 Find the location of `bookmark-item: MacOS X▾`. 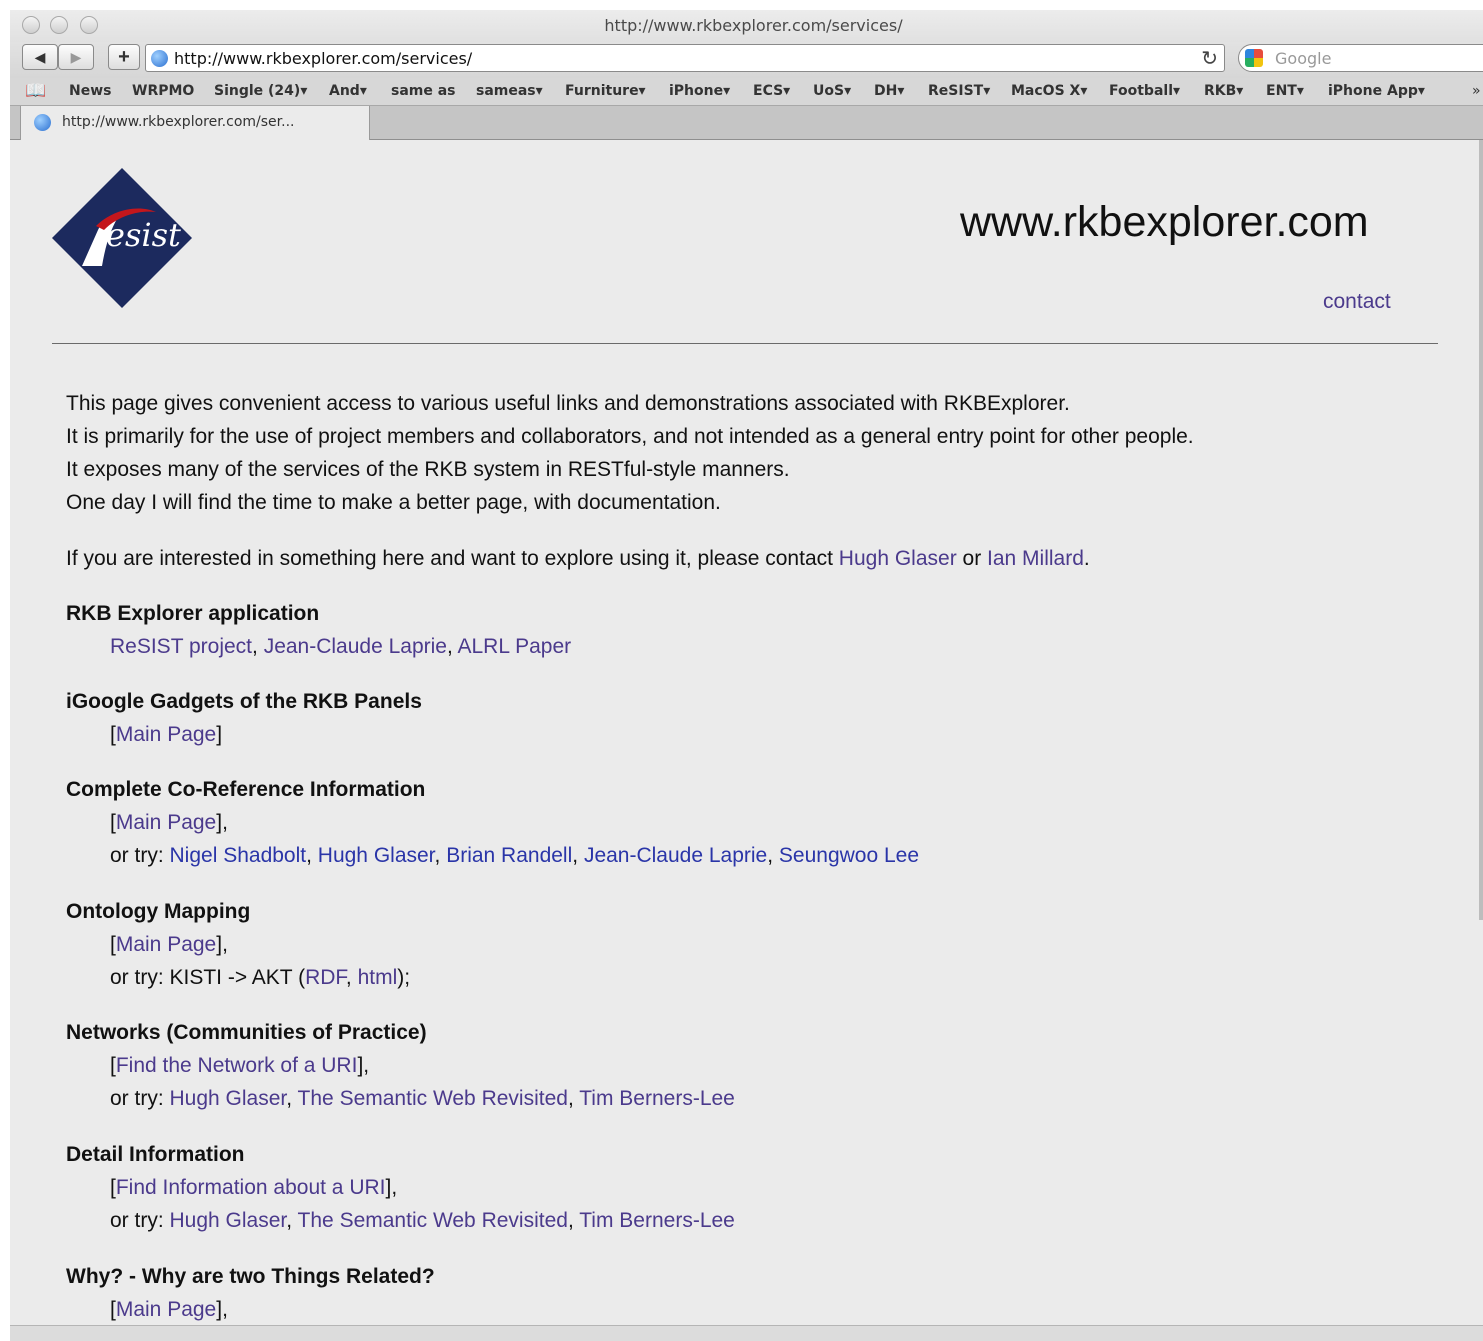

bookmark-item: MacOS X▾ is located at coordinates (1049, 91).